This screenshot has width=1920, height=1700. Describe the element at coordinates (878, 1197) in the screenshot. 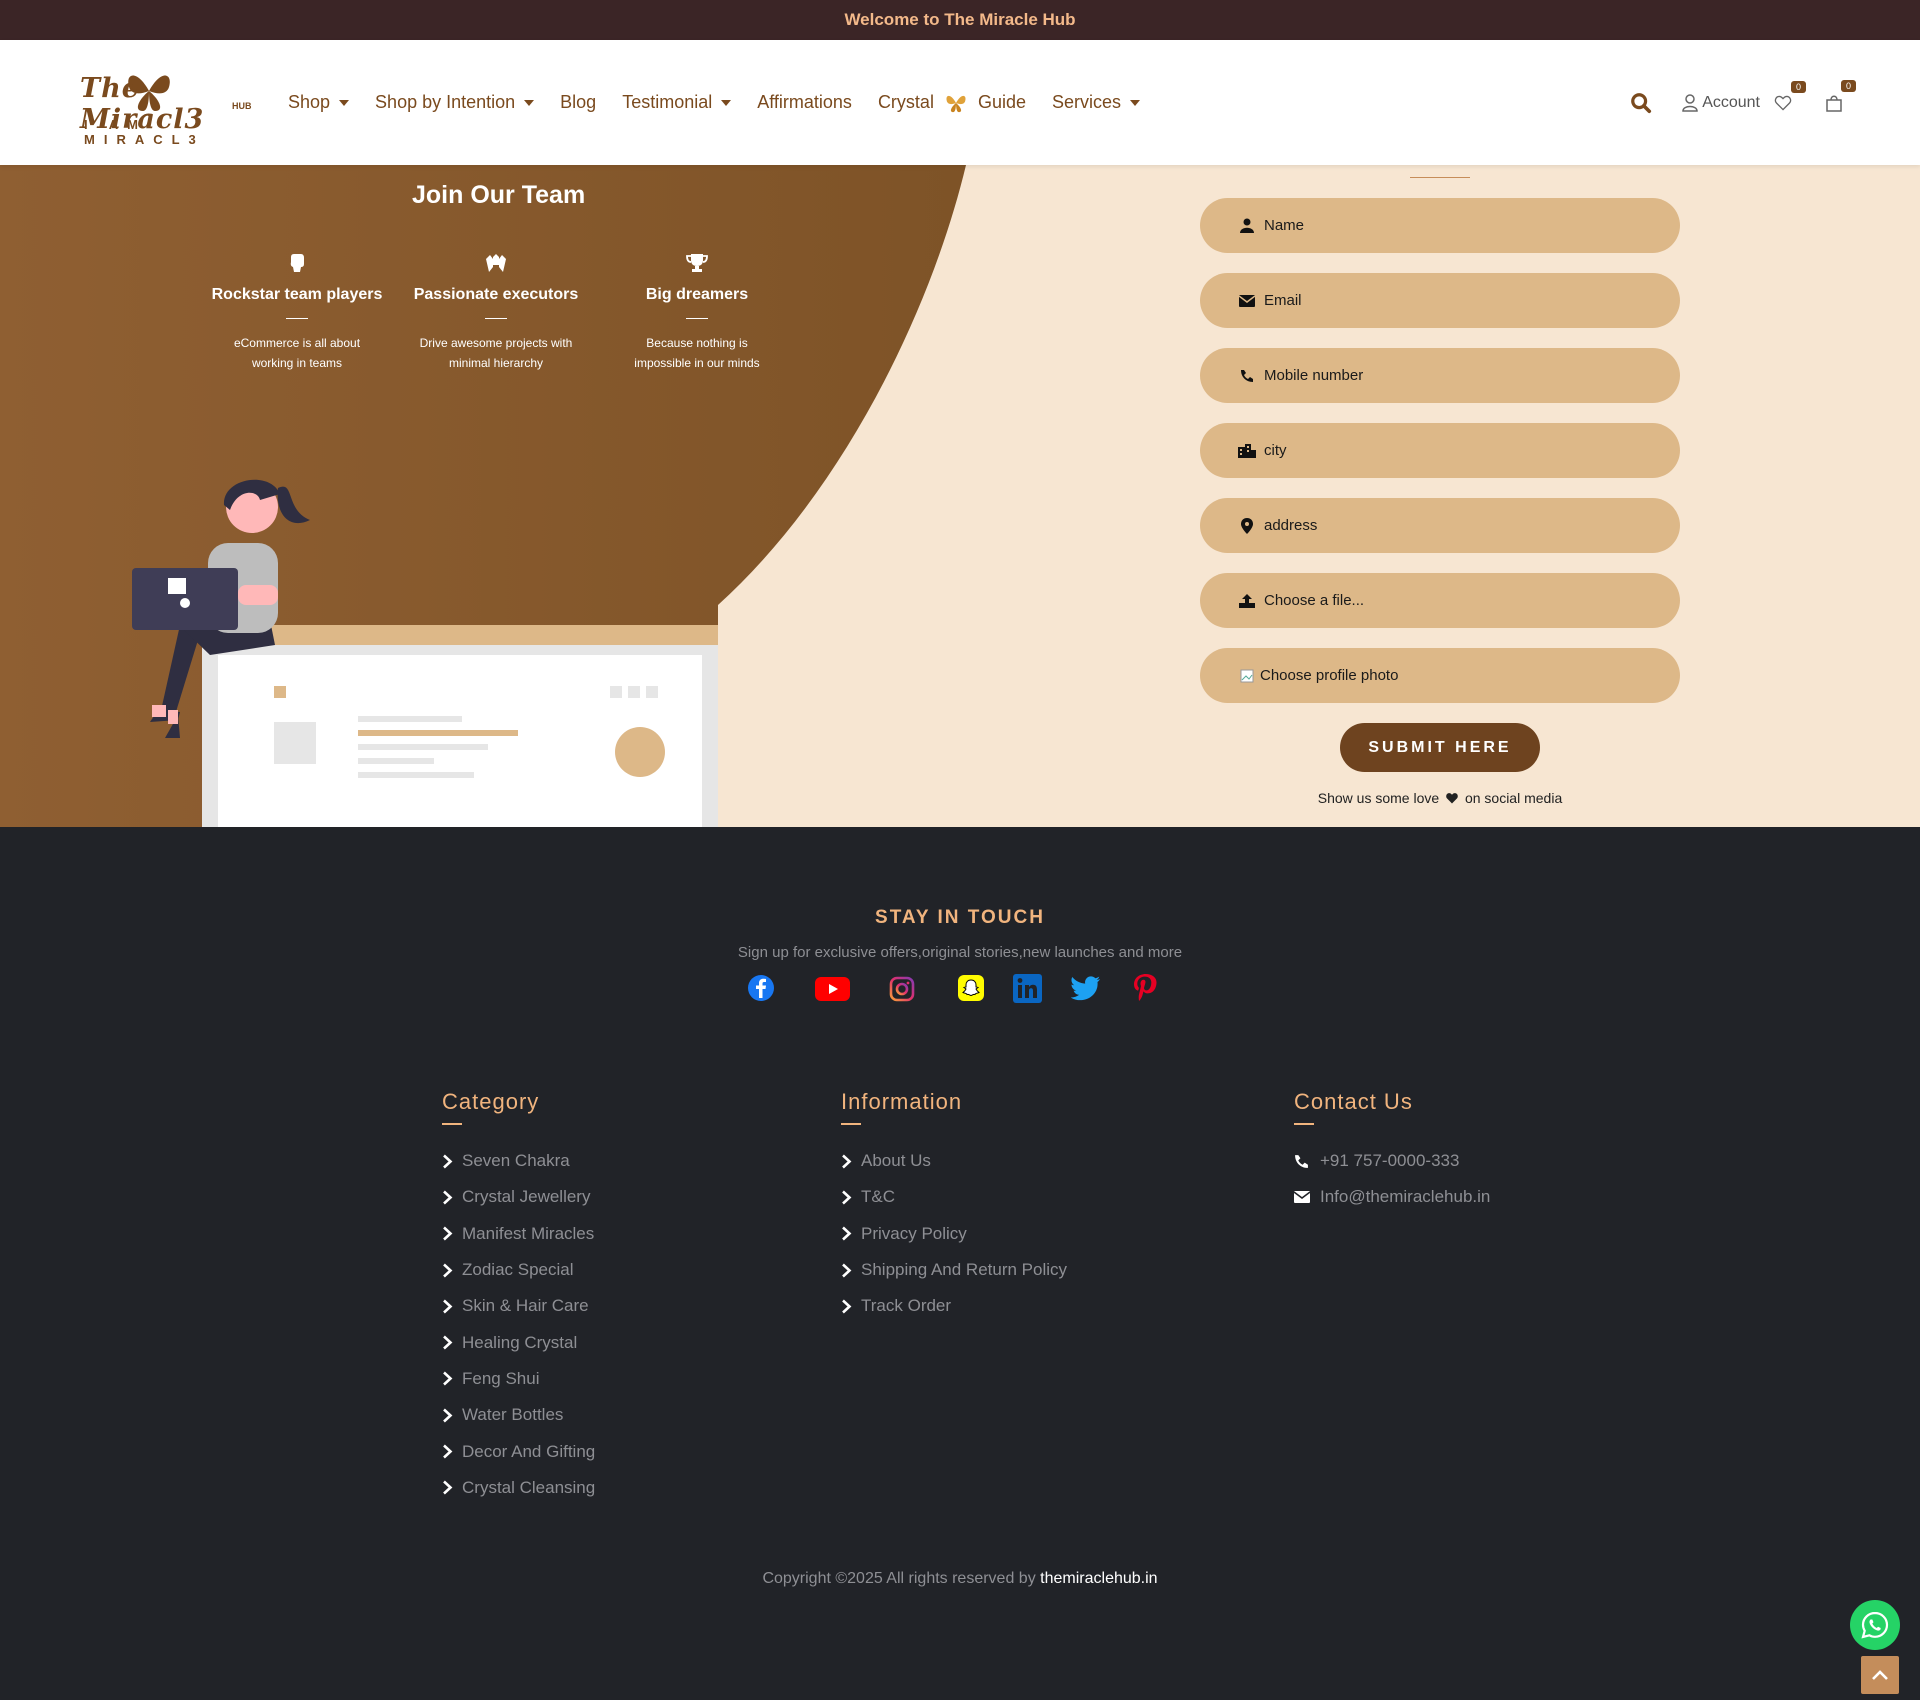

I see `information-item-label: T&C` at that location.